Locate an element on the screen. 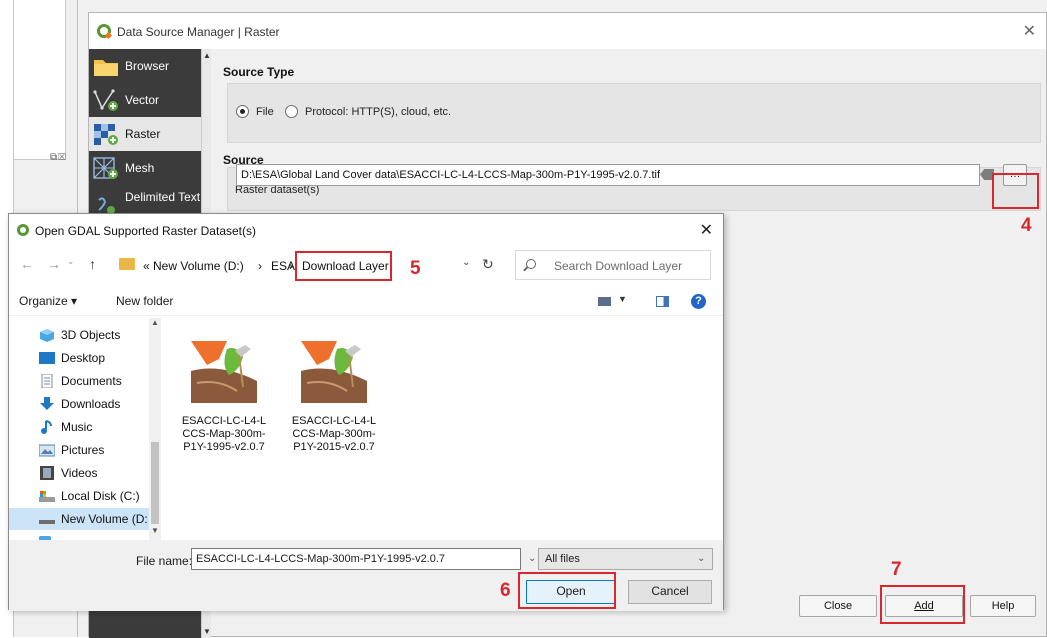  recent-locations-chevron-icon: ⌄ is located at coordinates (71, 261).